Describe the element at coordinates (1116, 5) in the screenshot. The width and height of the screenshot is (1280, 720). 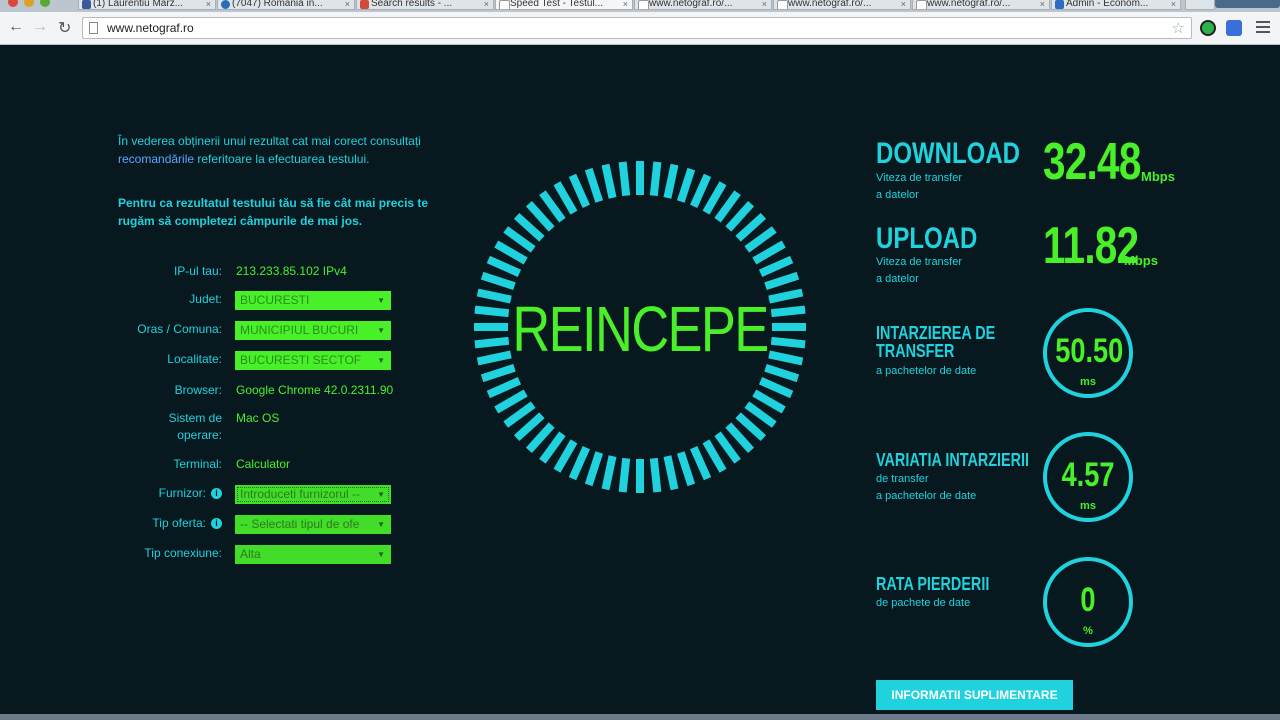
I see `browser-tab: Admin - Econom... ×` at that location.